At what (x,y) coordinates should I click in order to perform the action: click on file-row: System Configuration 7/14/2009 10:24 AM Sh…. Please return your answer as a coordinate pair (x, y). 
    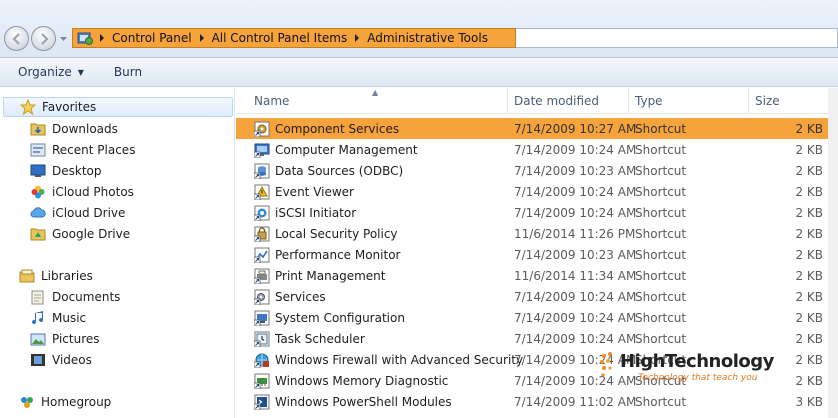
    Looking at the image, I should click on (537, 317).